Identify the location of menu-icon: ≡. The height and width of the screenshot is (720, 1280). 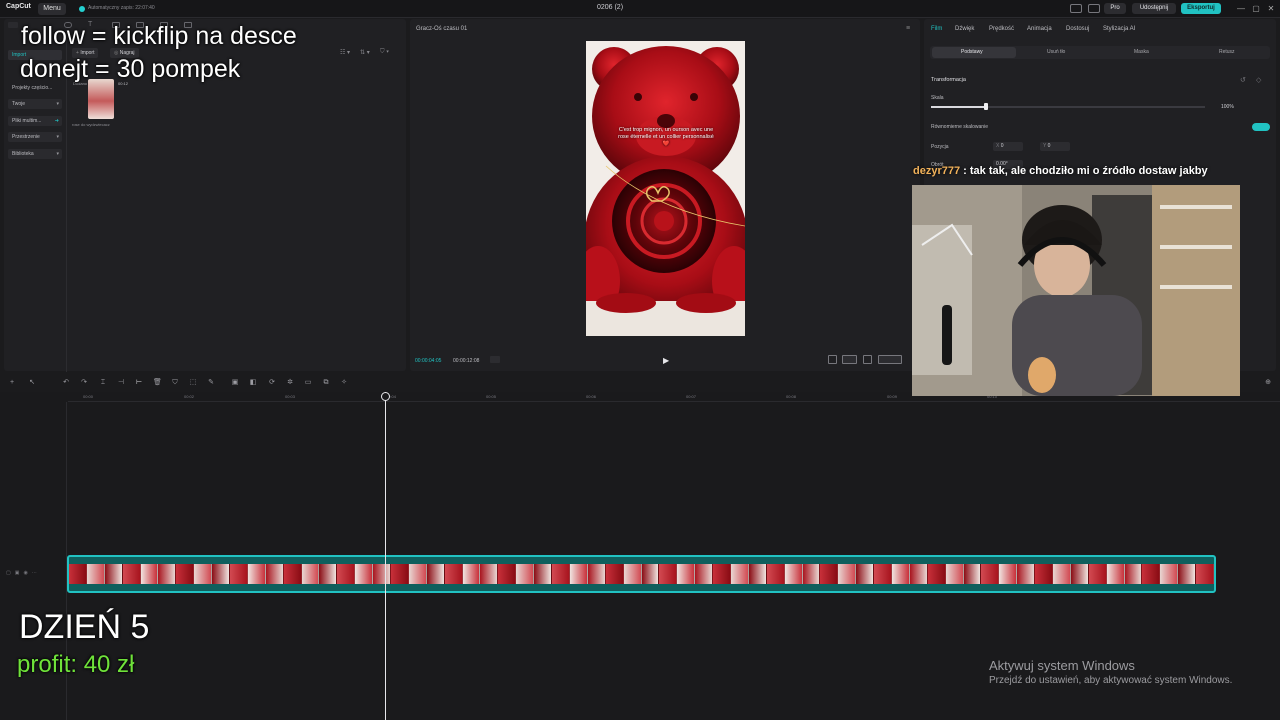
(908, 28).